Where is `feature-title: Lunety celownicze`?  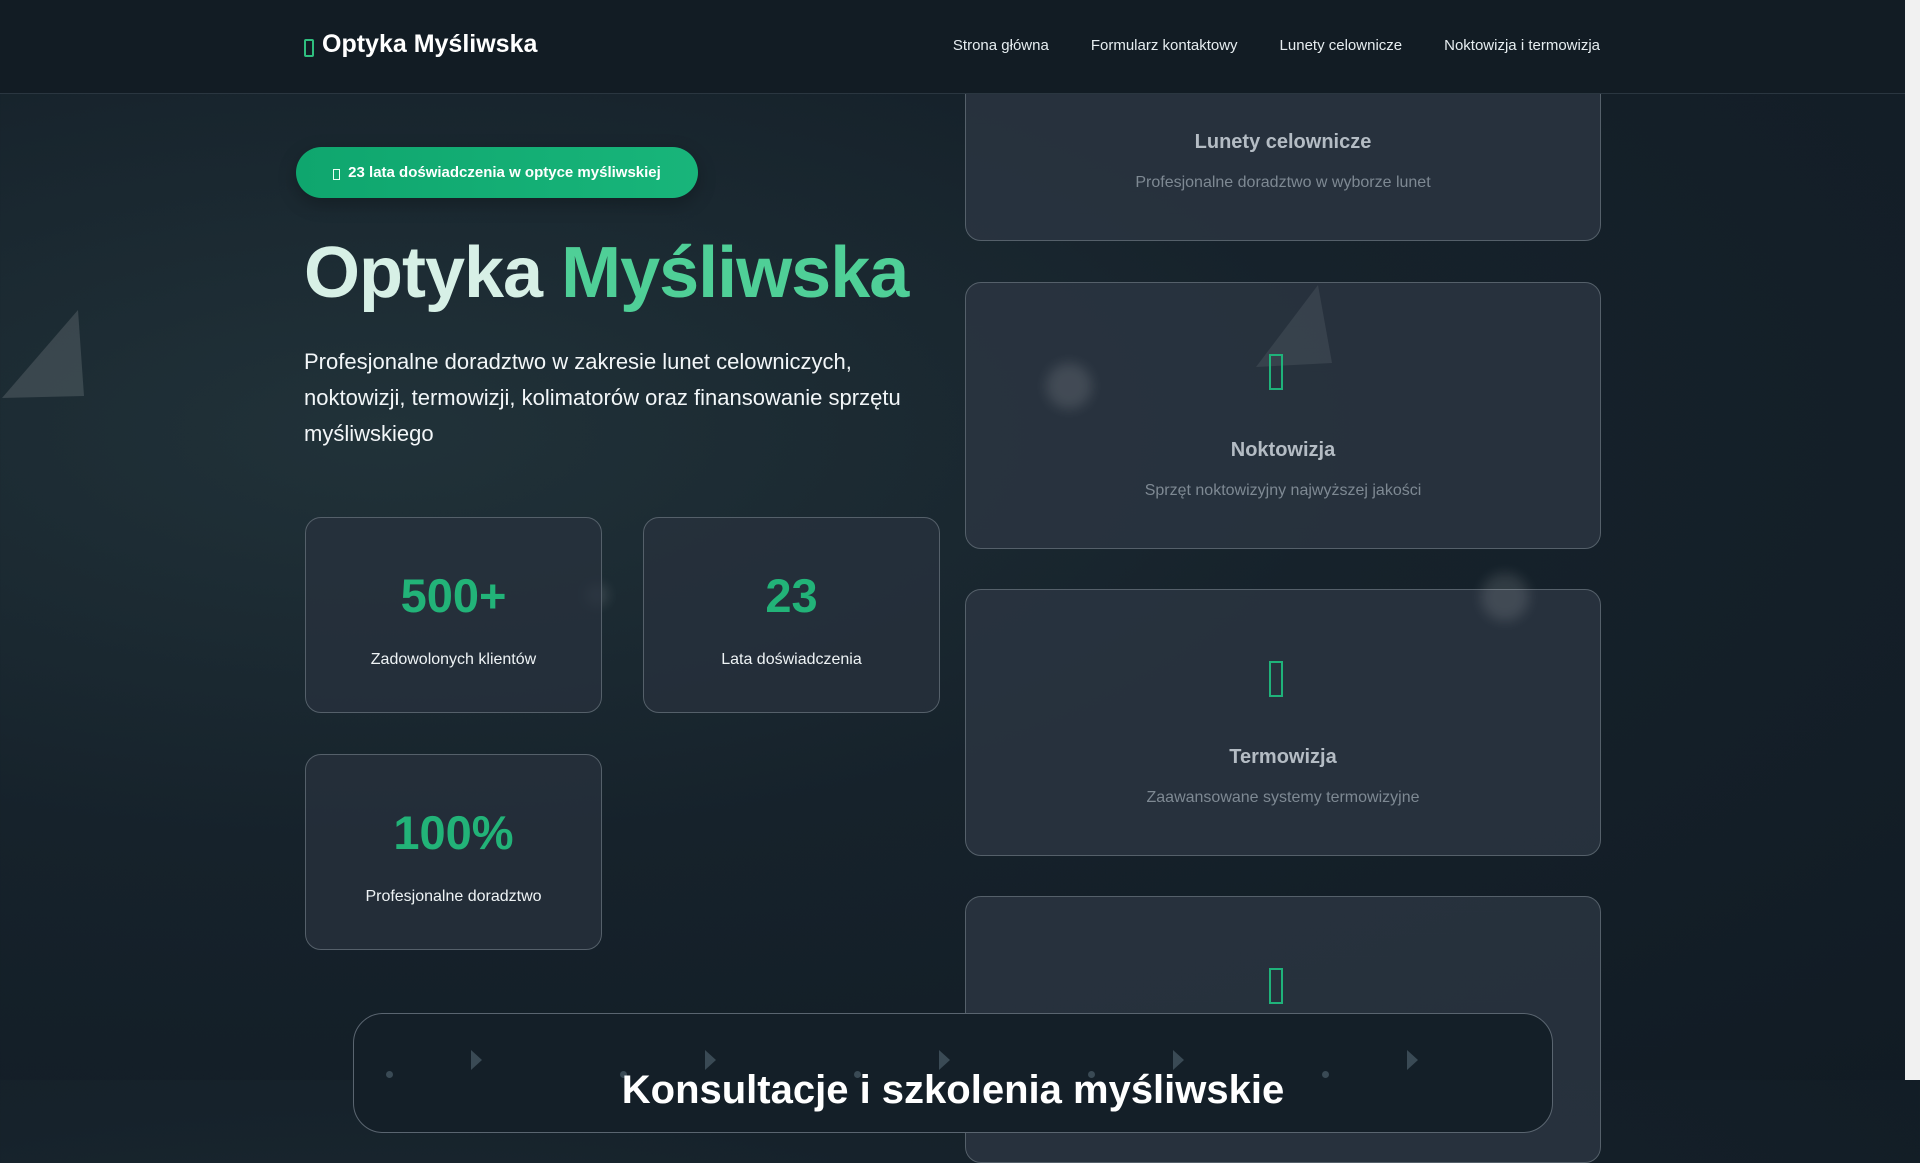
feature-title: Lunety celownicze is located at coordinates (1283, 142).